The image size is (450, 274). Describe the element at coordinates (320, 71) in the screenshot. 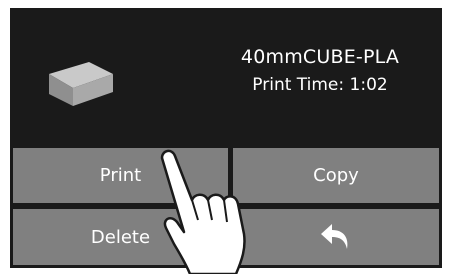

I see `file-info: 40mmCUBE-PLA Print Time: 1:02` at that location.